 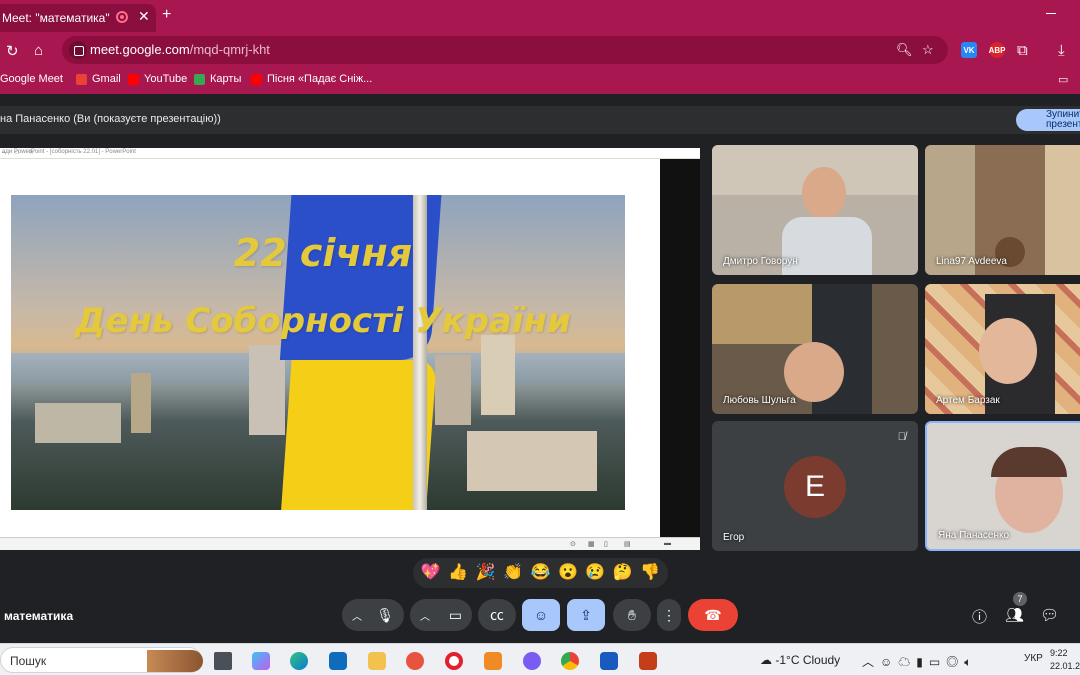 What do you see at coordinates (971, 261) in the screenshot?
I see `participant-name: Lina97 Avdeeva` at bounding box center [971, 261].